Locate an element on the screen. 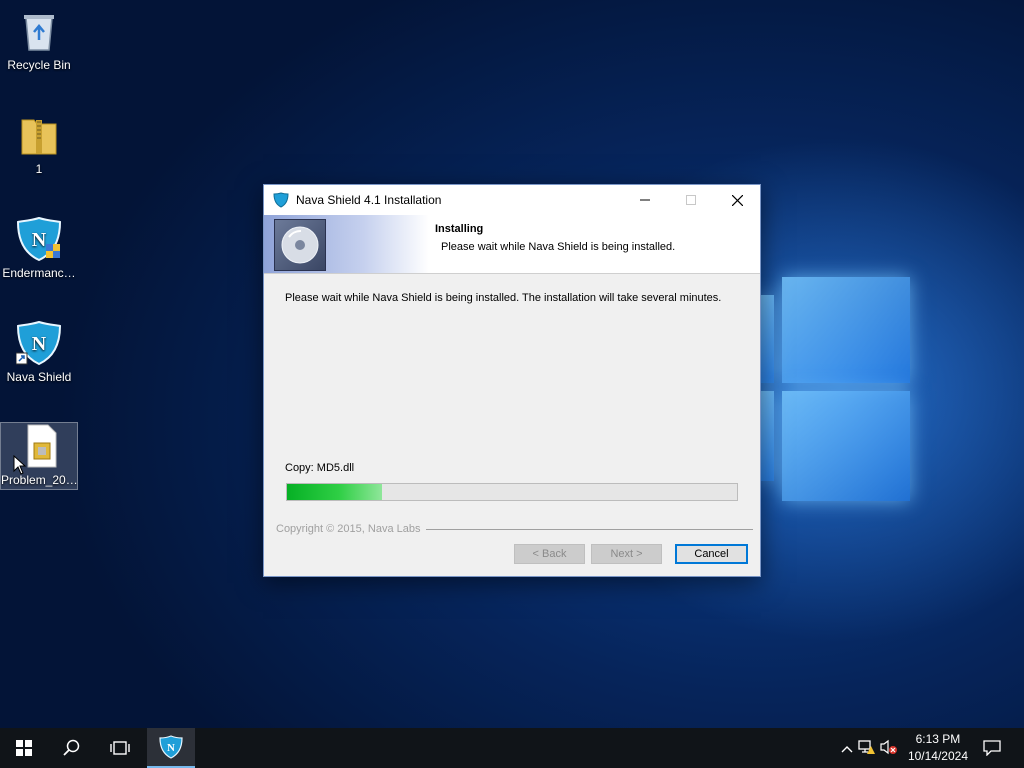 This screenshot has width=1024, height=768. minimize-icon is located at coordinates (645, 200).